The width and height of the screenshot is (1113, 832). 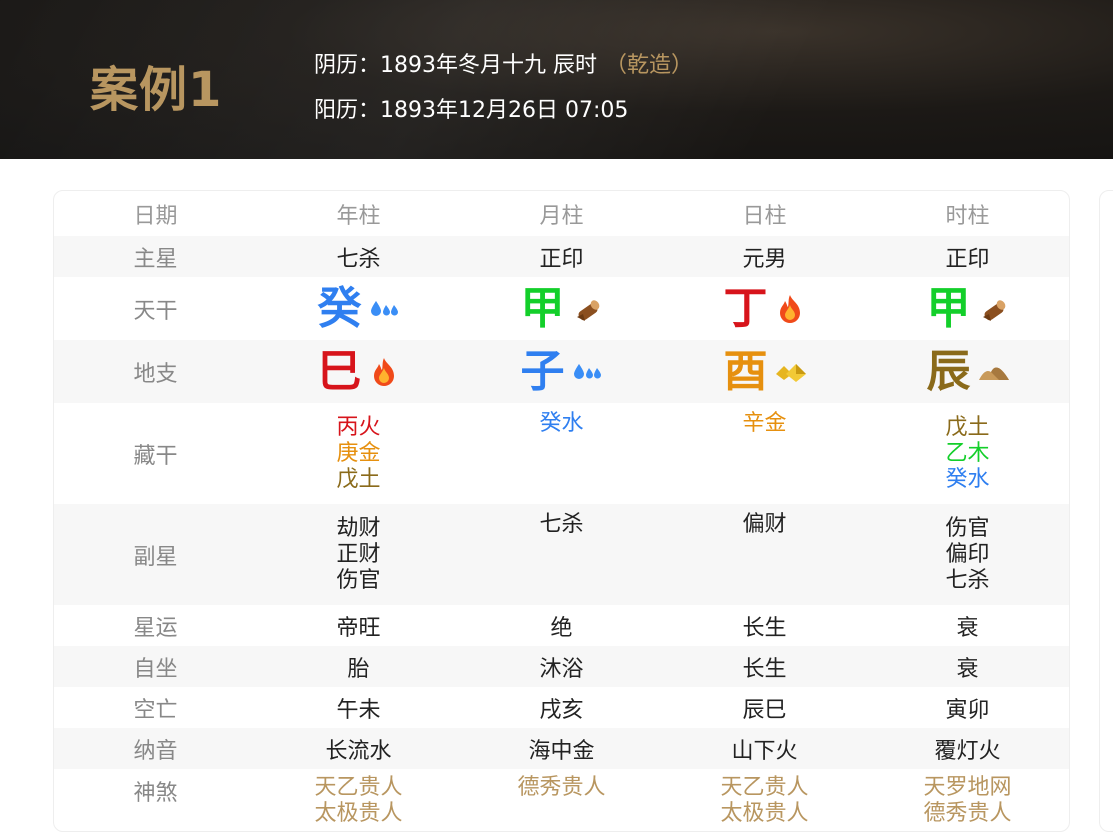 What do you see at coordinates (948, 371) in the screenshot?
I see `dizhi-hour: 辰` at bounding box center [948, 371].